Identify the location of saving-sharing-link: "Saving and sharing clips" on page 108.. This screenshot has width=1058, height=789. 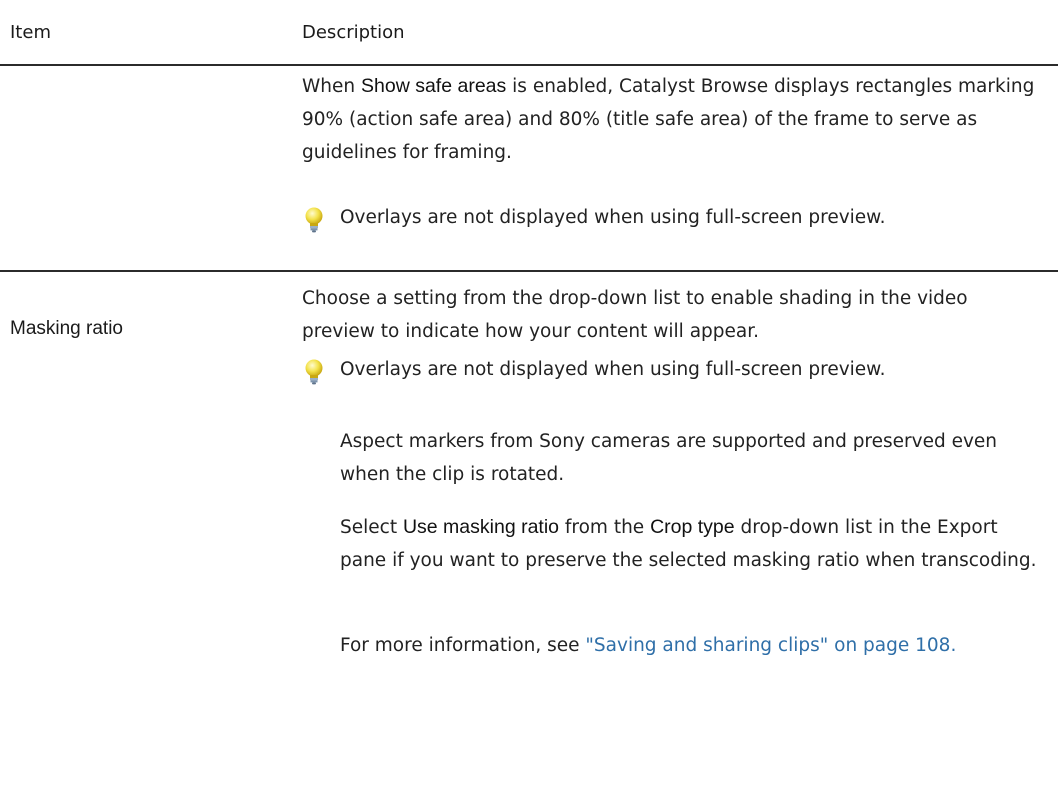
(770, 645).